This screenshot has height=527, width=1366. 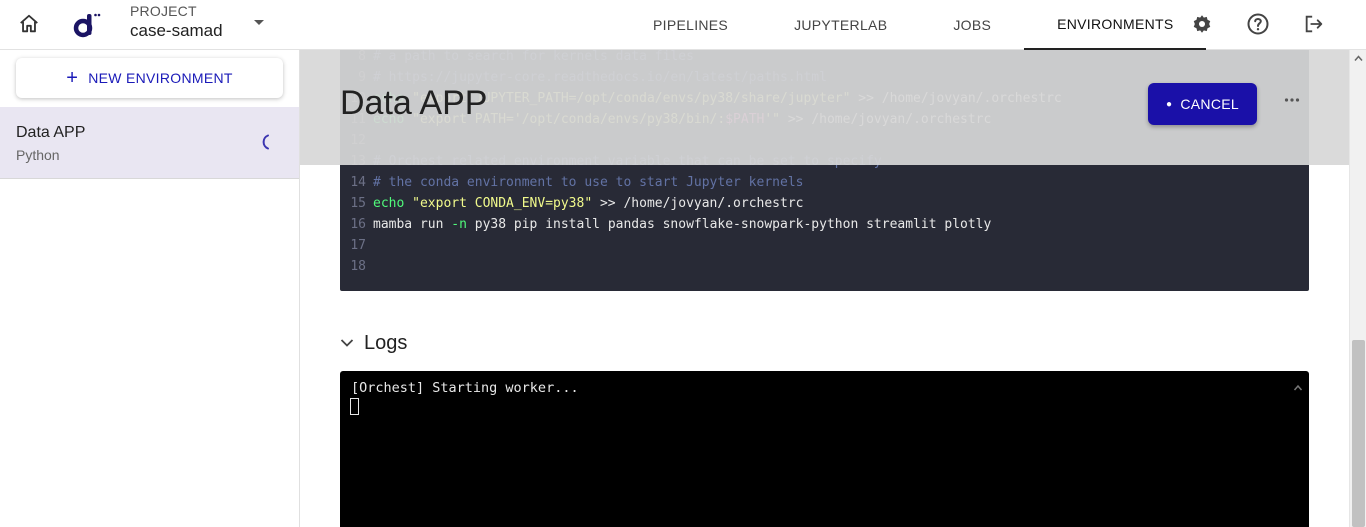 What do you see at coordinates (1298, 388) in the screenshot?
I see `terminal-scroll-up-icon` at bounding box center [1298, 388].